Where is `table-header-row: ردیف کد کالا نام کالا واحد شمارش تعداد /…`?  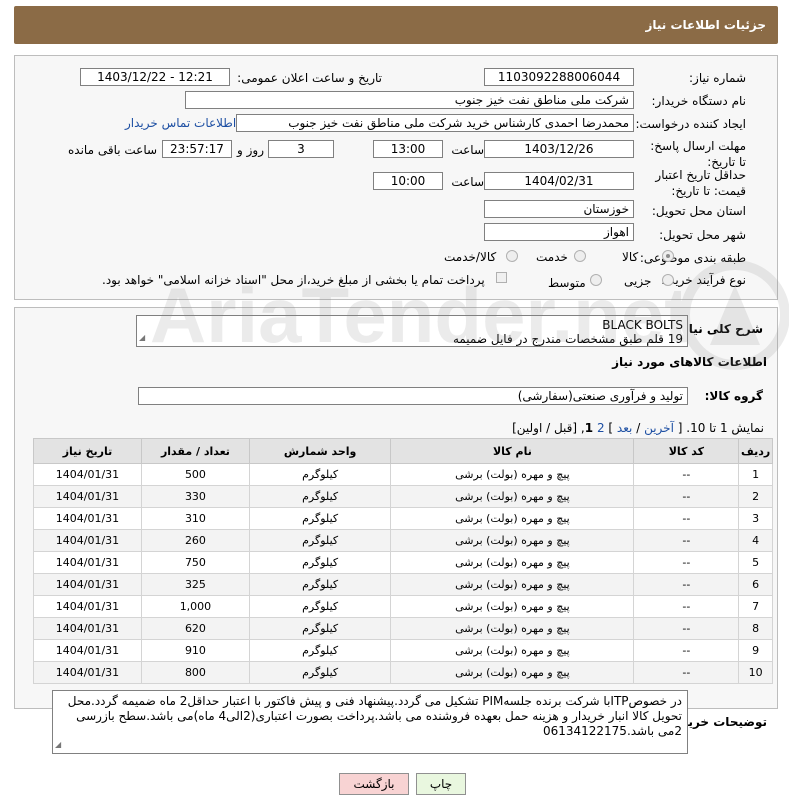
table-header-row: ردیف کد کالا نام کالا واحد شمارش تعداد /… is located at coordinates (403, 451).